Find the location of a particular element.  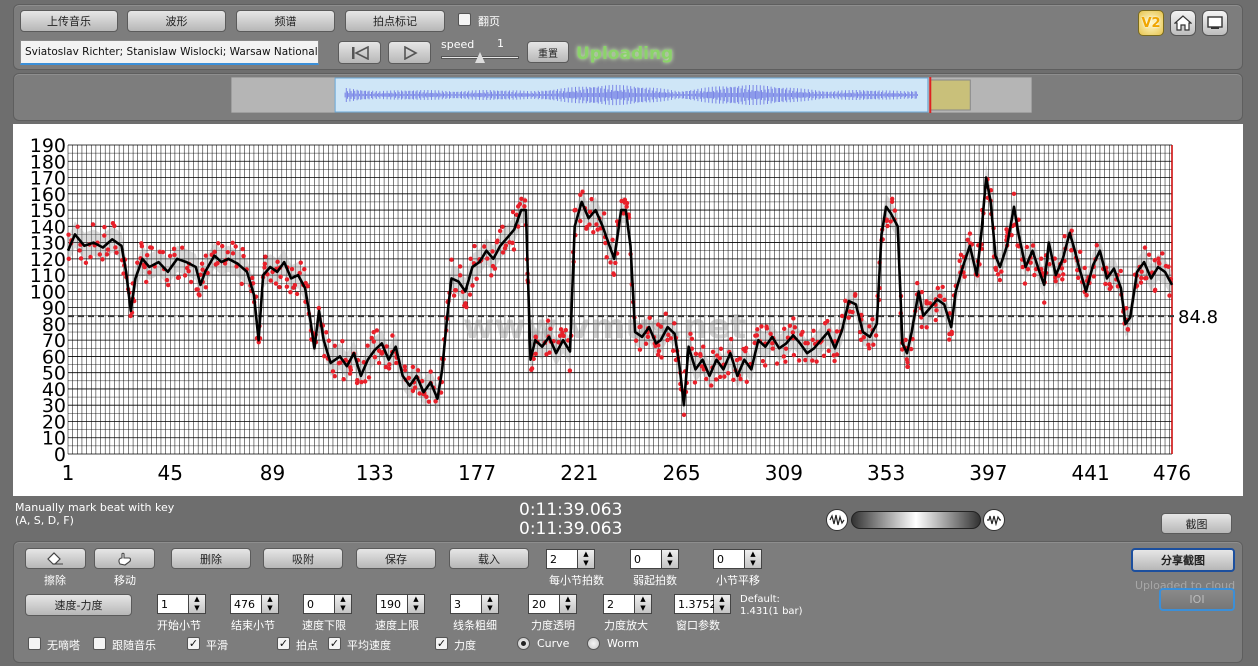

waveform-overview is located at coordinates (631, 95).